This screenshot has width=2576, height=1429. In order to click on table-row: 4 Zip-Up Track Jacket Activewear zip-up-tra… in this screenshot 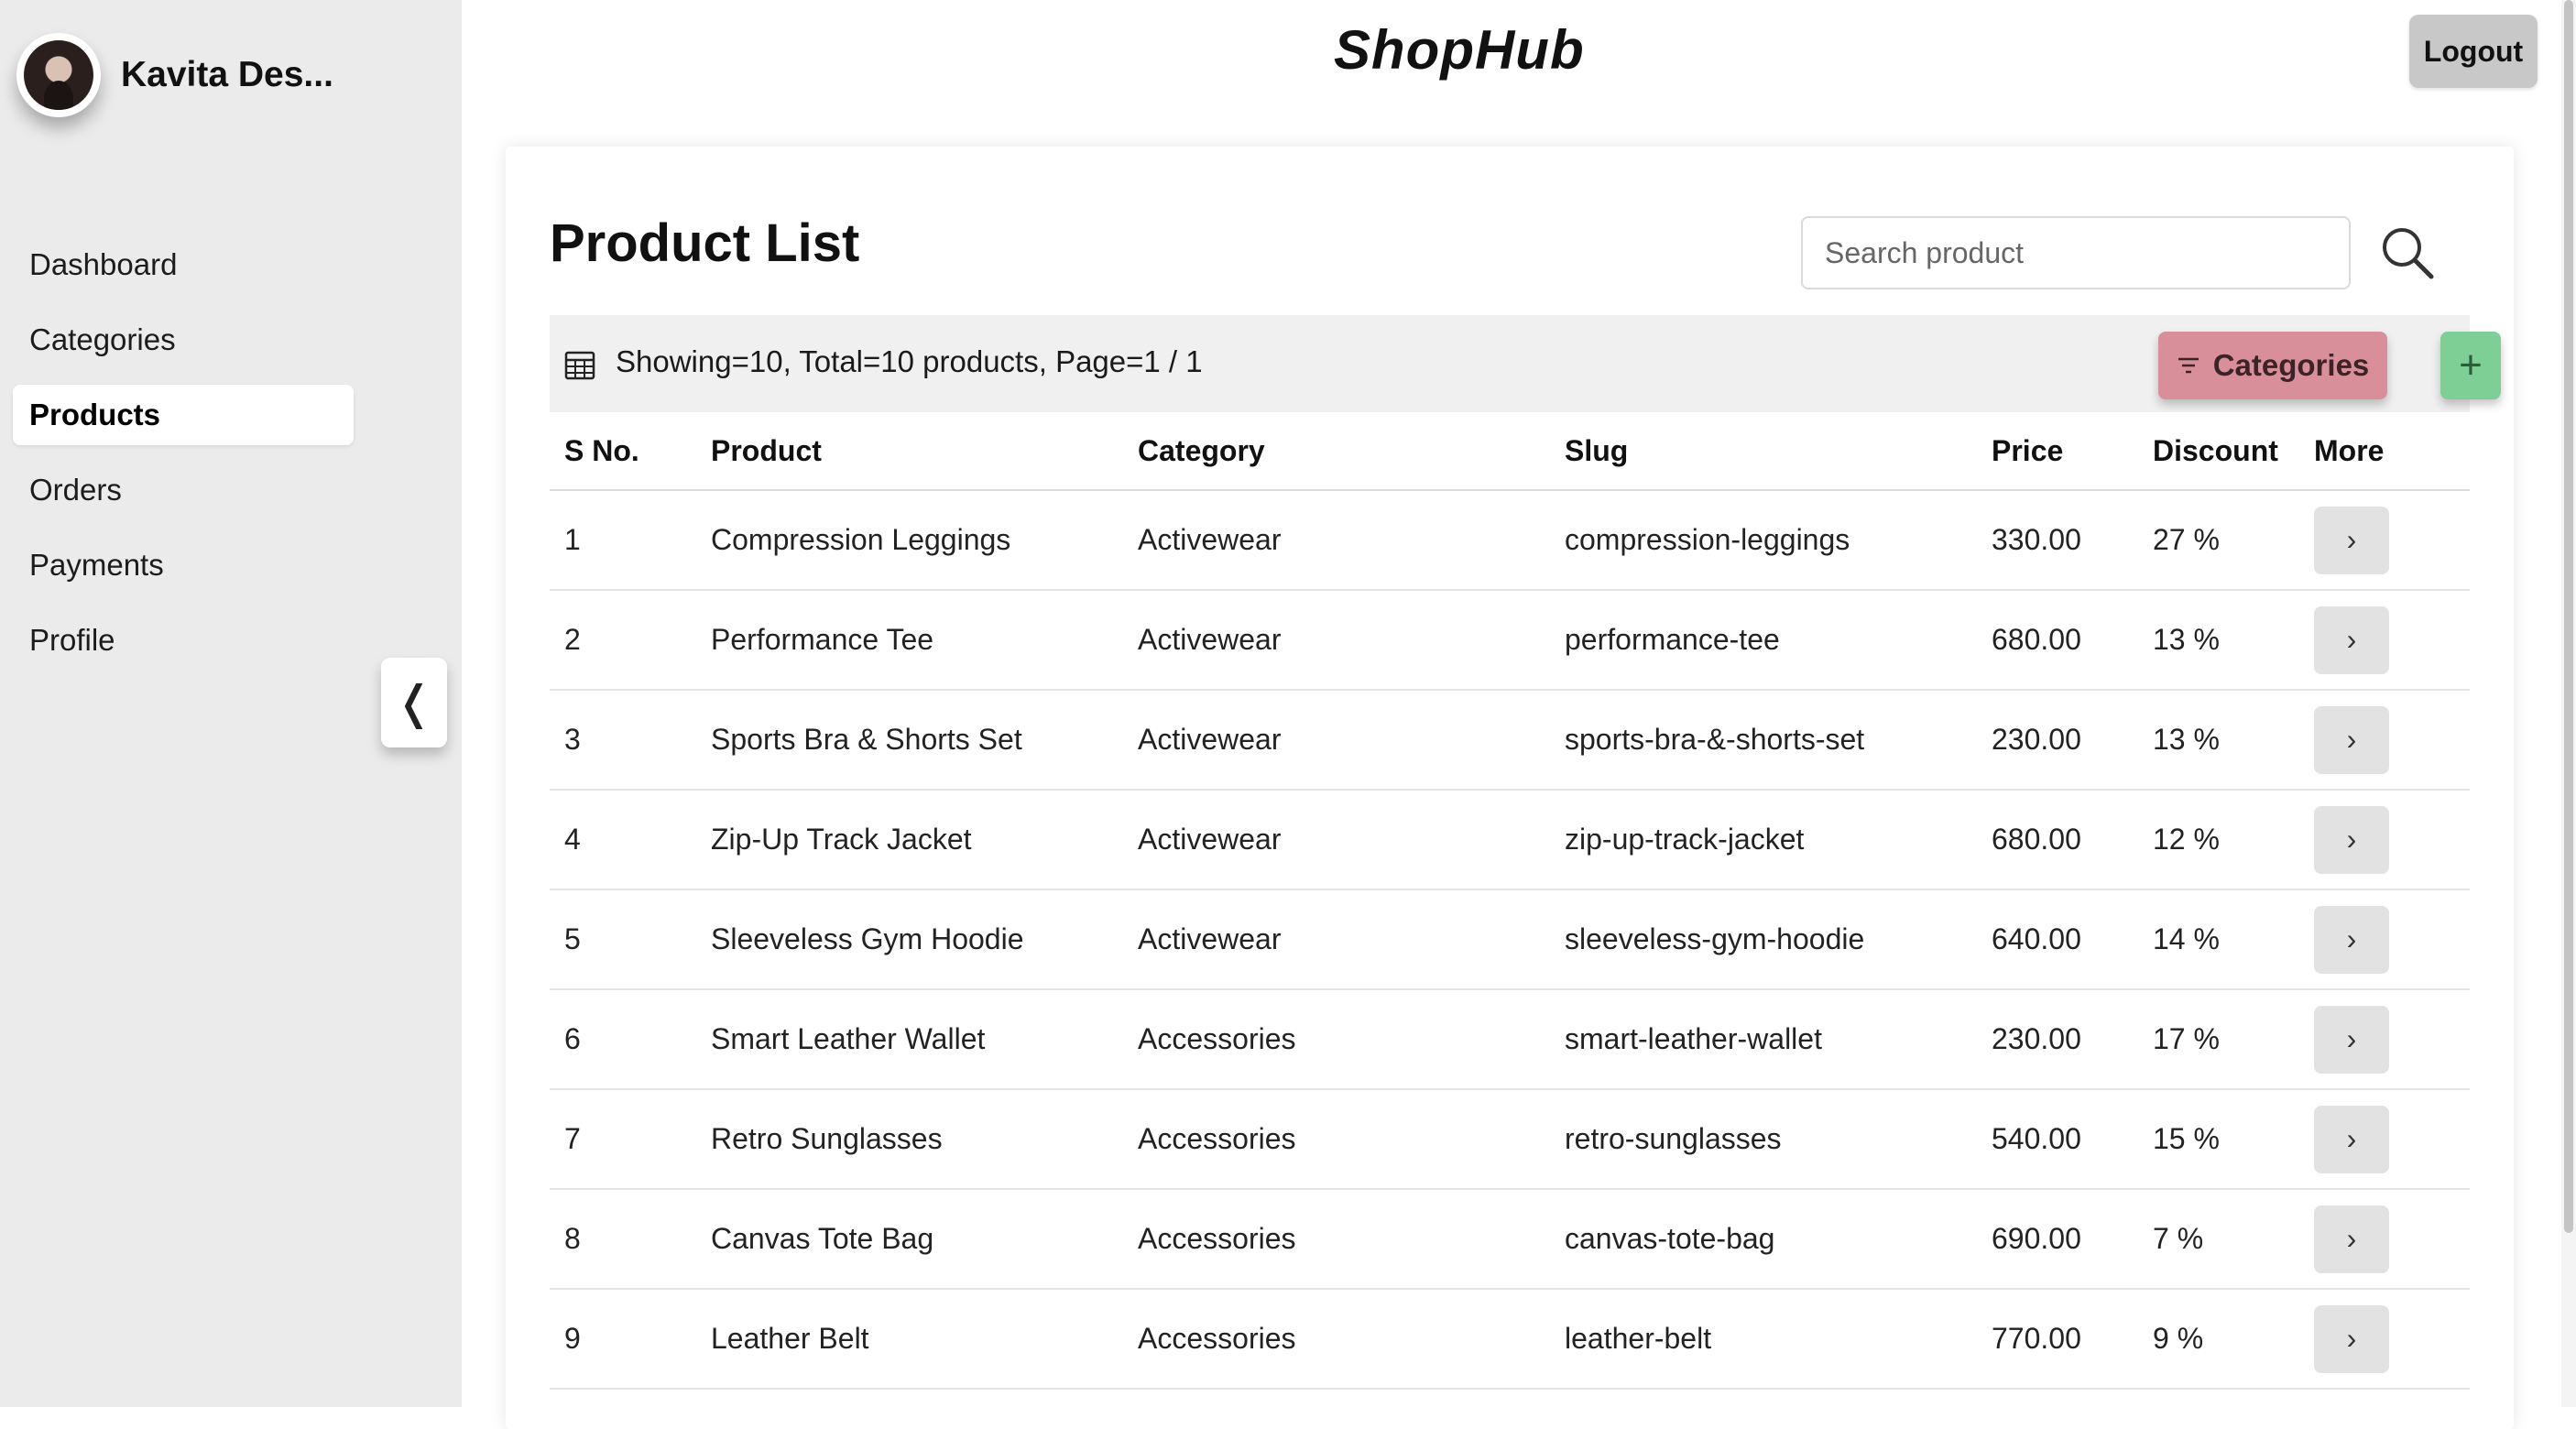, I will do `click(1510, 840)`.